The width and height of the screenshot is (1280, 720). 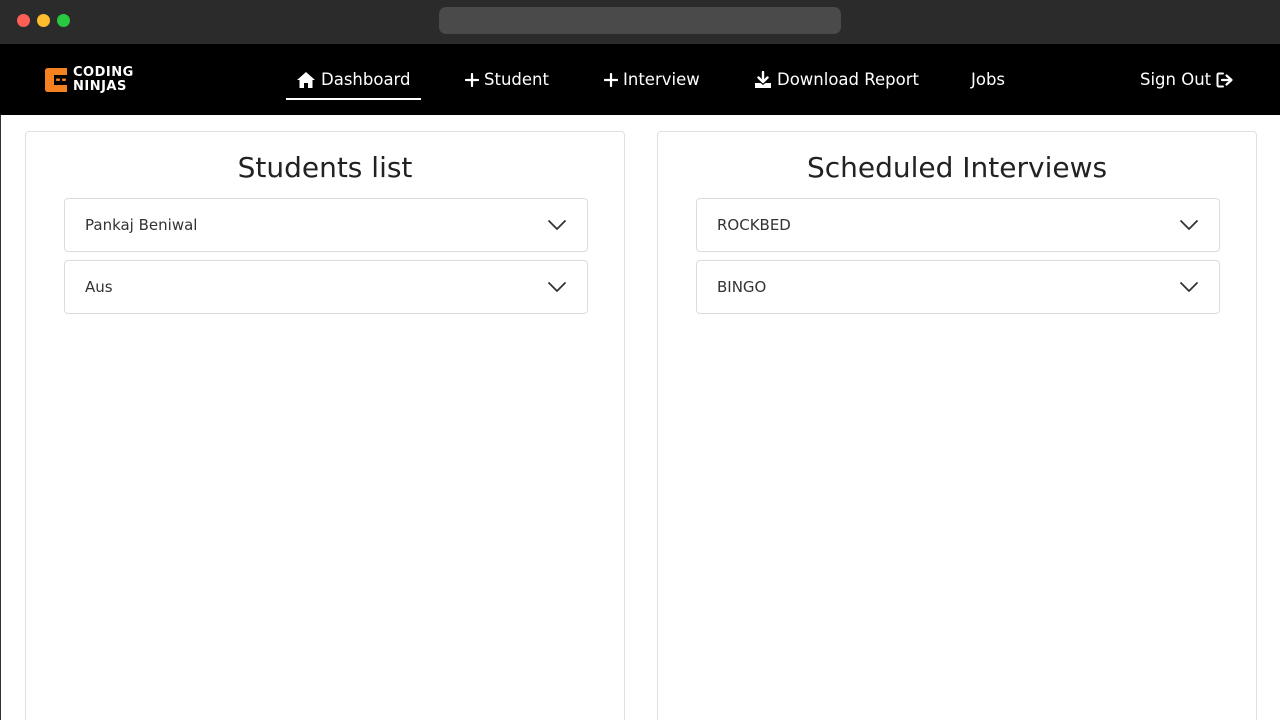 I want to click on nav-download-label: Download Report, so click(x=848, y=79).